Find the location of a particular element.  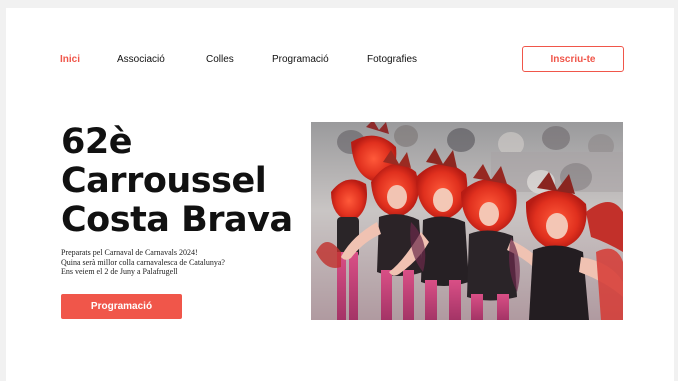

nav-link-programacio: Programació is located at coordinates (300, 60).